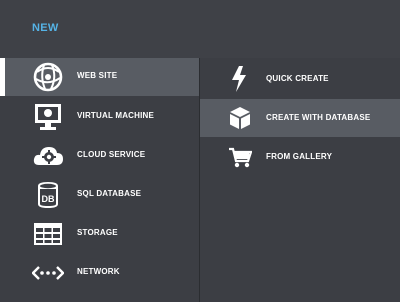  I want to click on monitor-icon, so click(48, 117).